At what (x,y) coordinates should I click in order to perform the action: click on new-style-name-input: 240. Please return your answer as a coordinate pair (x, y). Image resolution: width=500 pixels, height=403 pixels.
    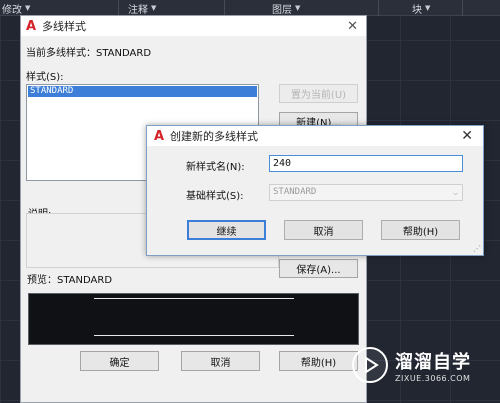
    Looking at the image, I should click on (366, 163).